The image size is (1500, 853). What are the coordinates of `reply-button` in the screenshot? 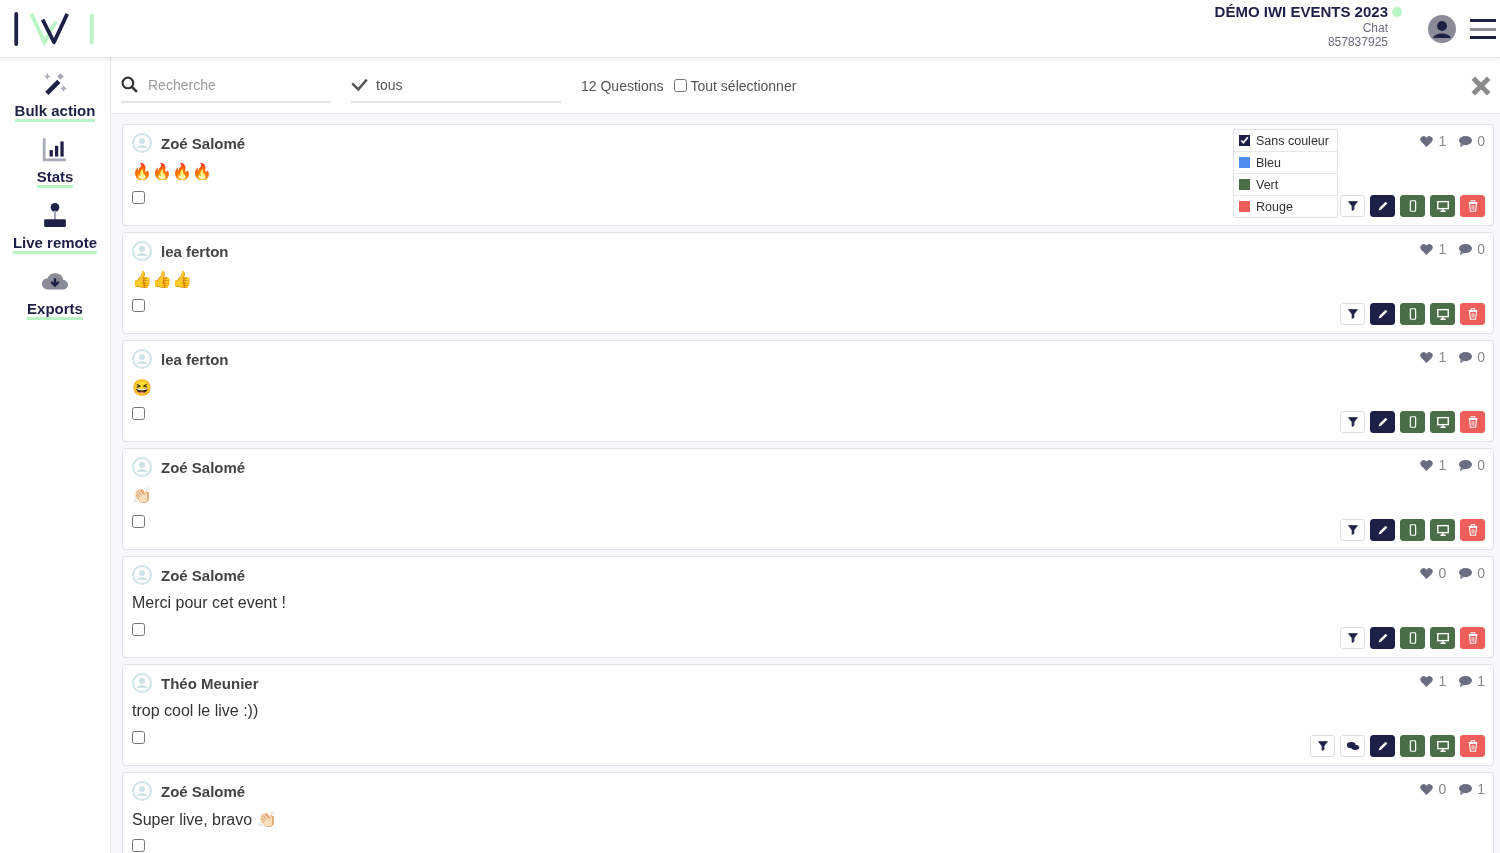 It's located at (1352, 746).